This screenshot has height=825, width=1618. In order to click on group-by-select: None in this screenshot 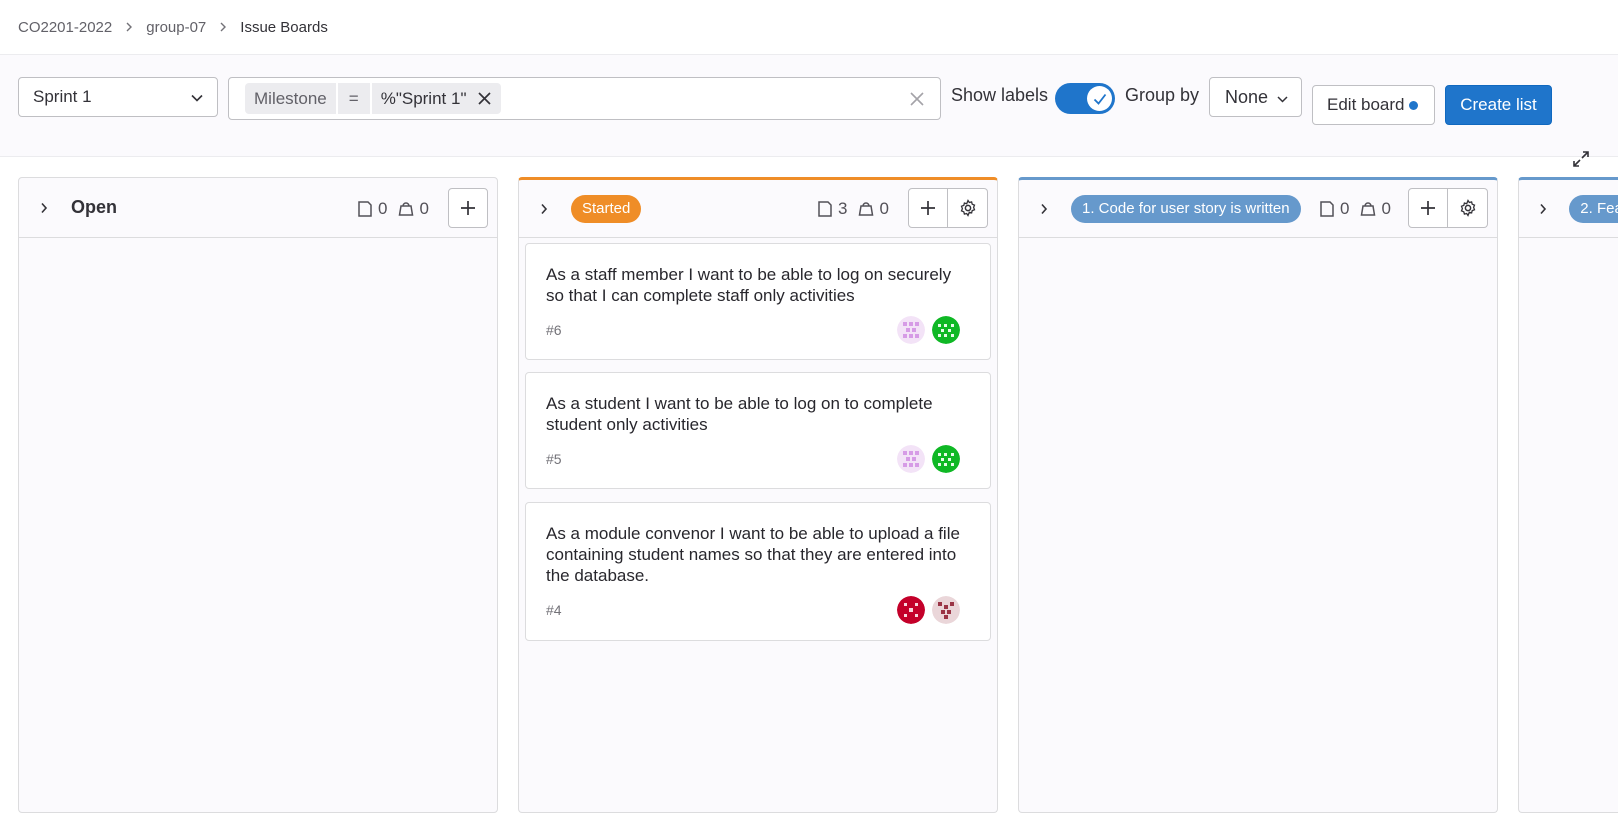, I will do `click(1255, 97)`.